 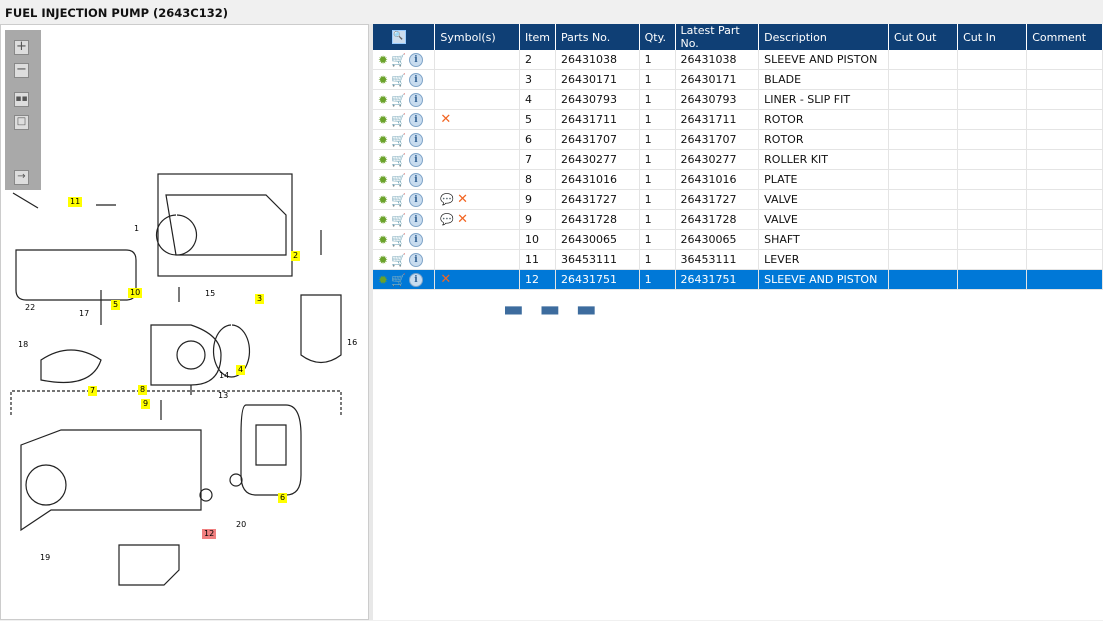 What do you see at coordinates (992, 37) in the screenshot?
I see `column-header: Cut In` at bounding box center [992, 37].